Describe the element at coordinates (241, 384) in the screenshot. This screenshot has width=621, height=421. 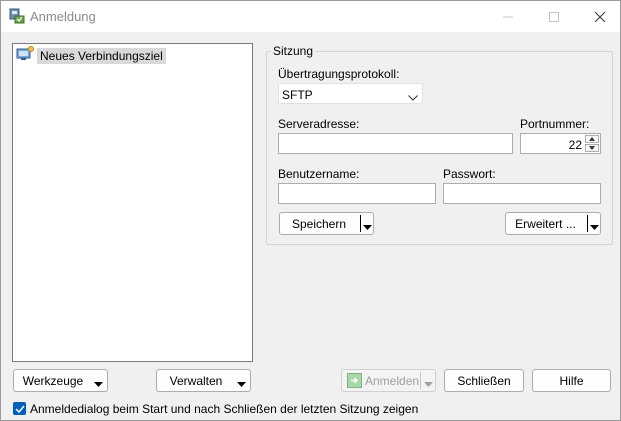
I see `manage-dropdown-arrow-icon` at that location.